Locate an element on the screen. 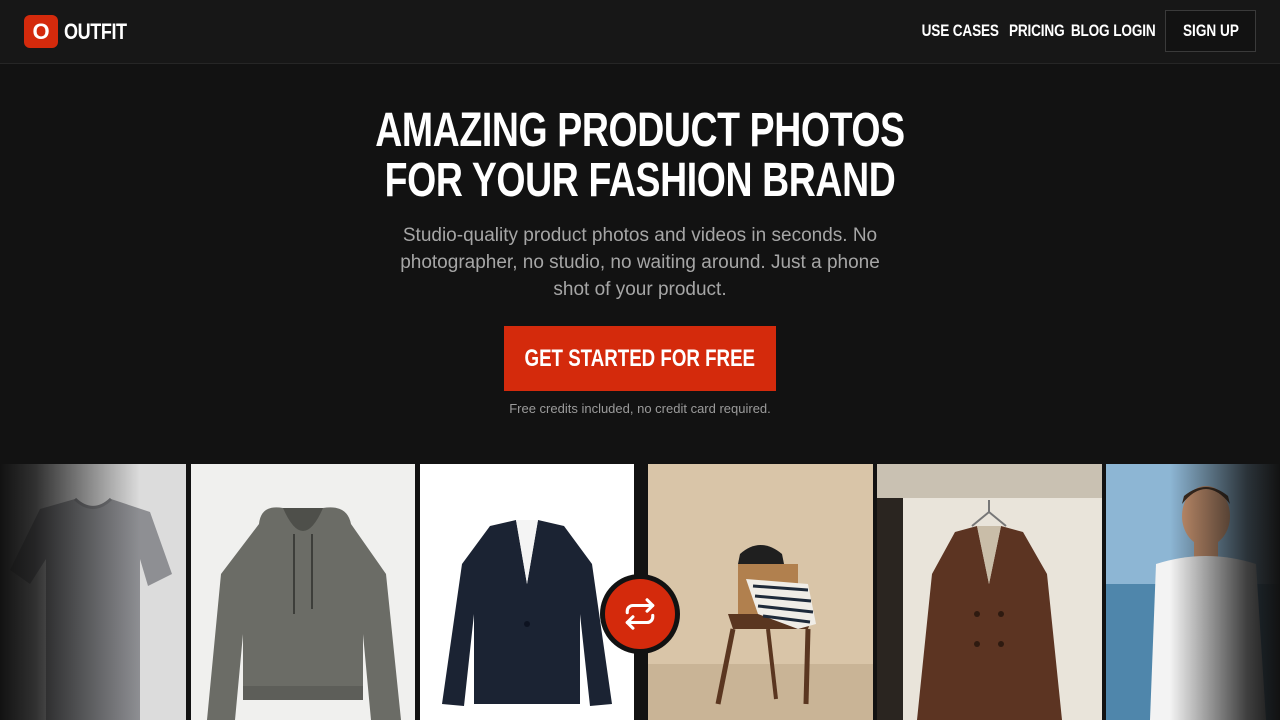  repeat-icon is located at coordinates (640, 614).